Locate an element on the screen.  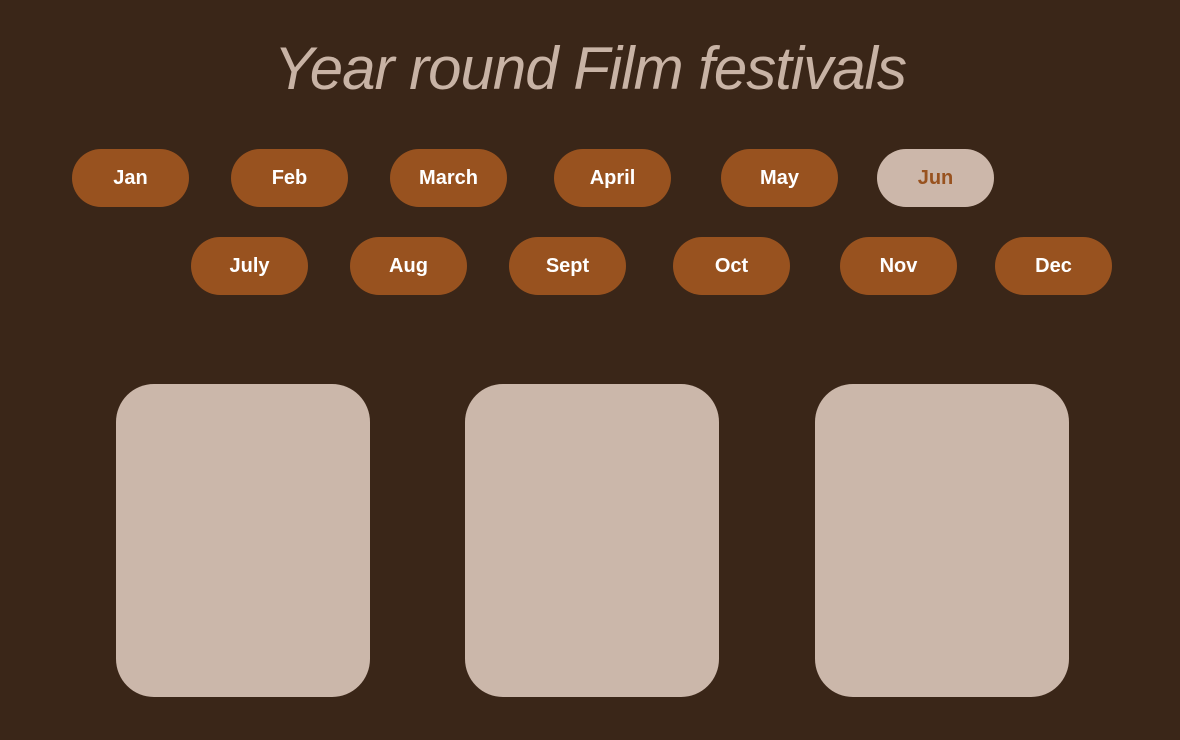
page-title: Year round Film festivals is located at coordinates (590, 68).